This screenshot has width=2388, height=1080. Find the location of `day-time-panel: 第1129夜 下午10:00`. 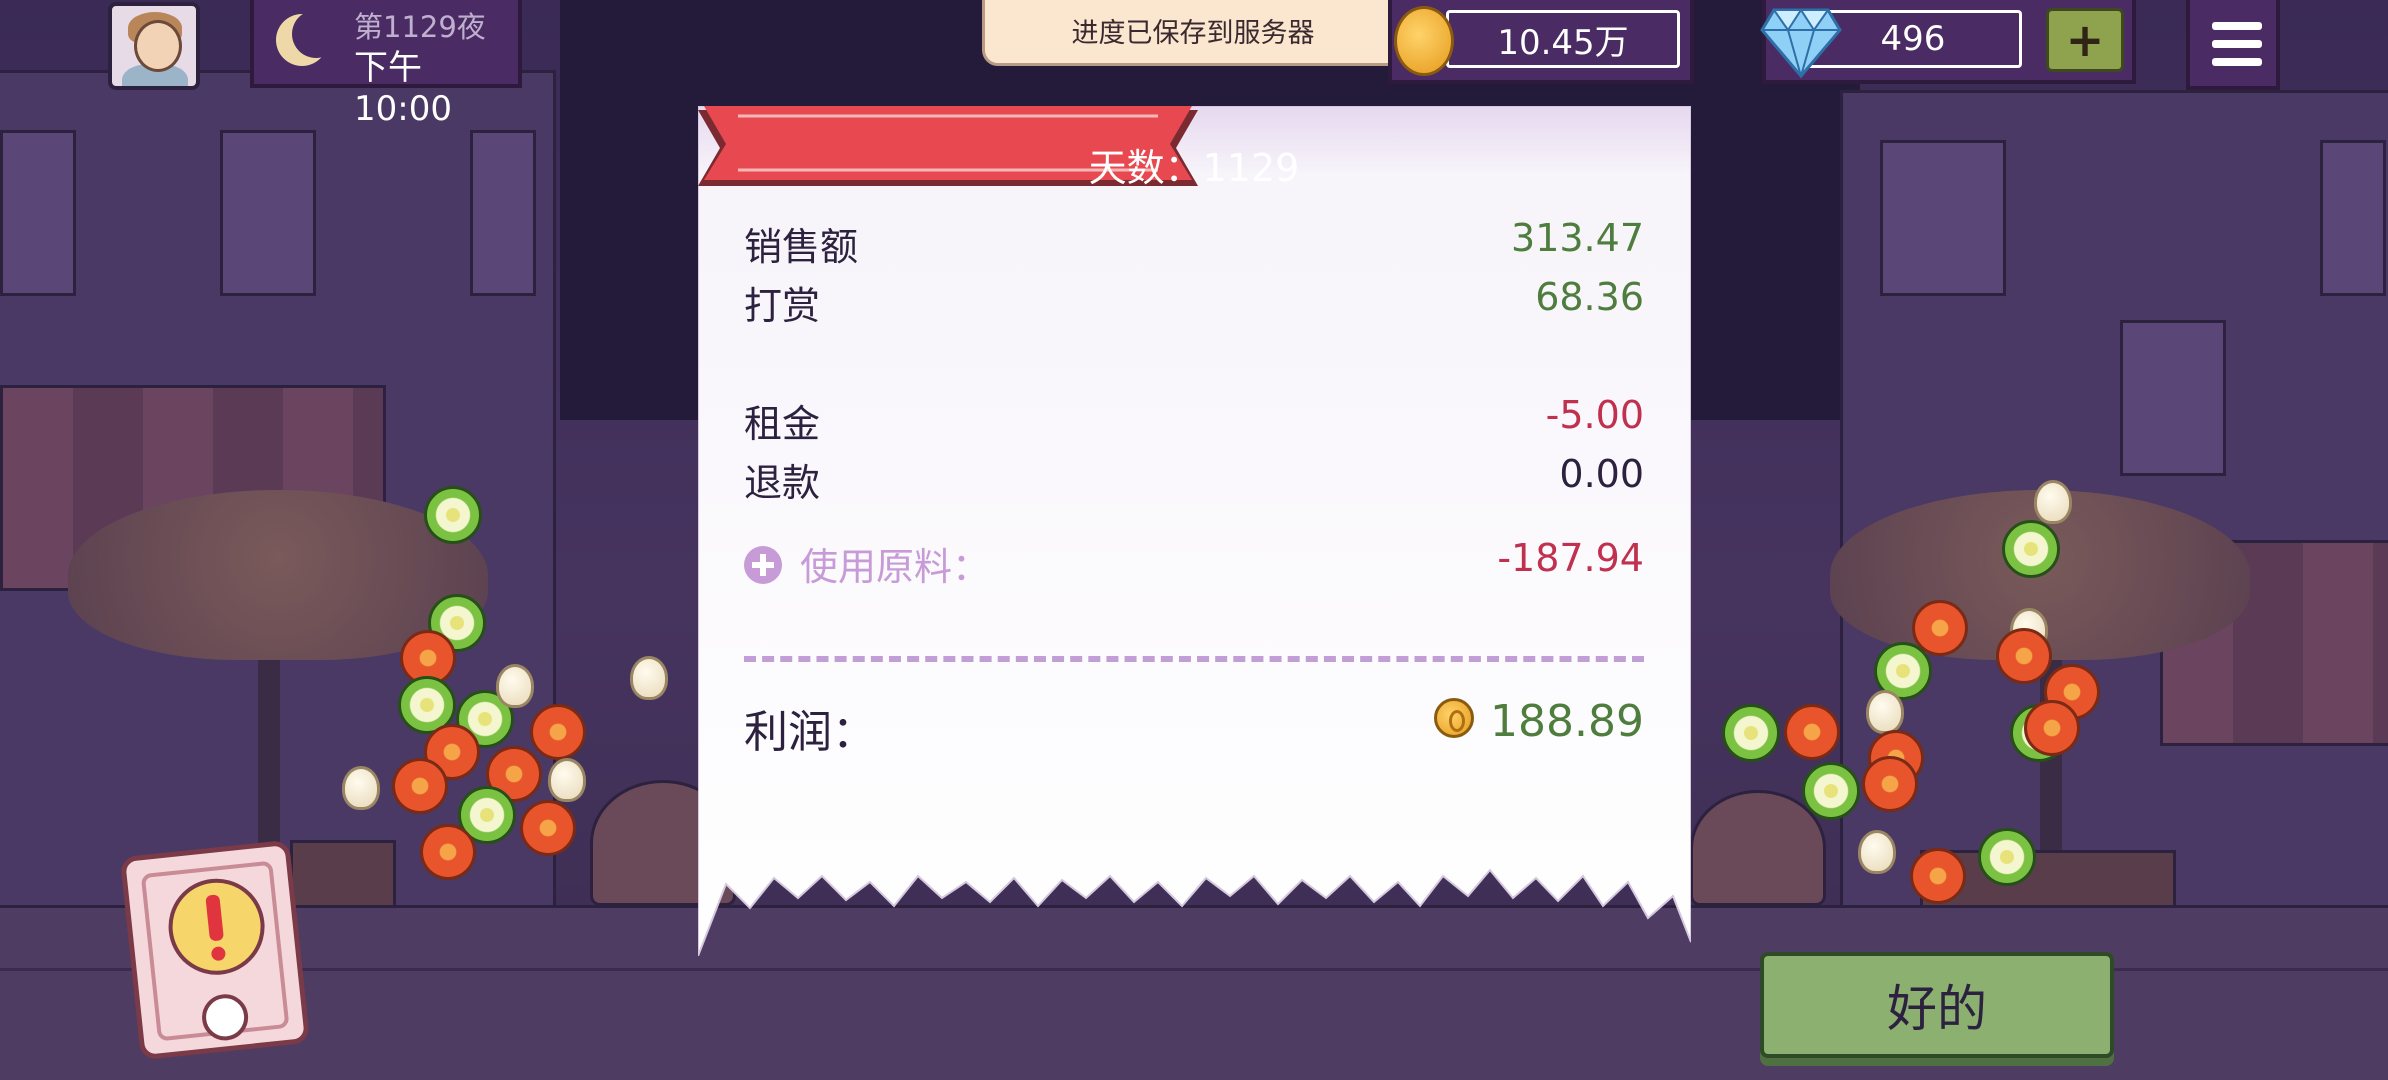

day-time-panel: 第1129夜 下午10:00 is located at coordinates (386, 64).